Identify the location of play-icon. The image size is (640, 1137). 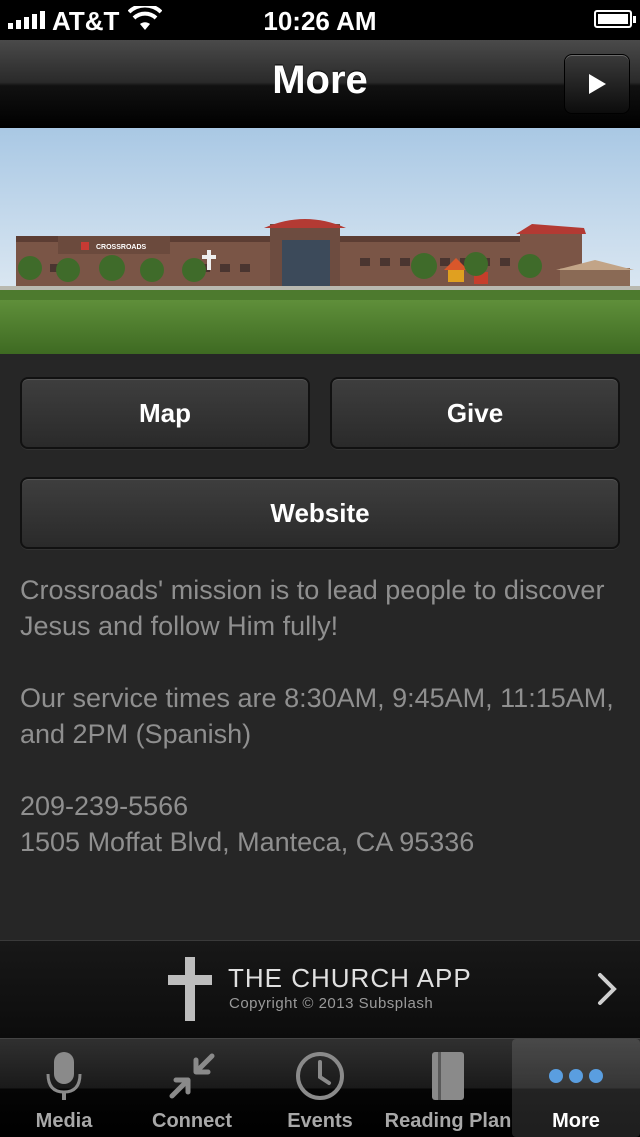
(597, 84).